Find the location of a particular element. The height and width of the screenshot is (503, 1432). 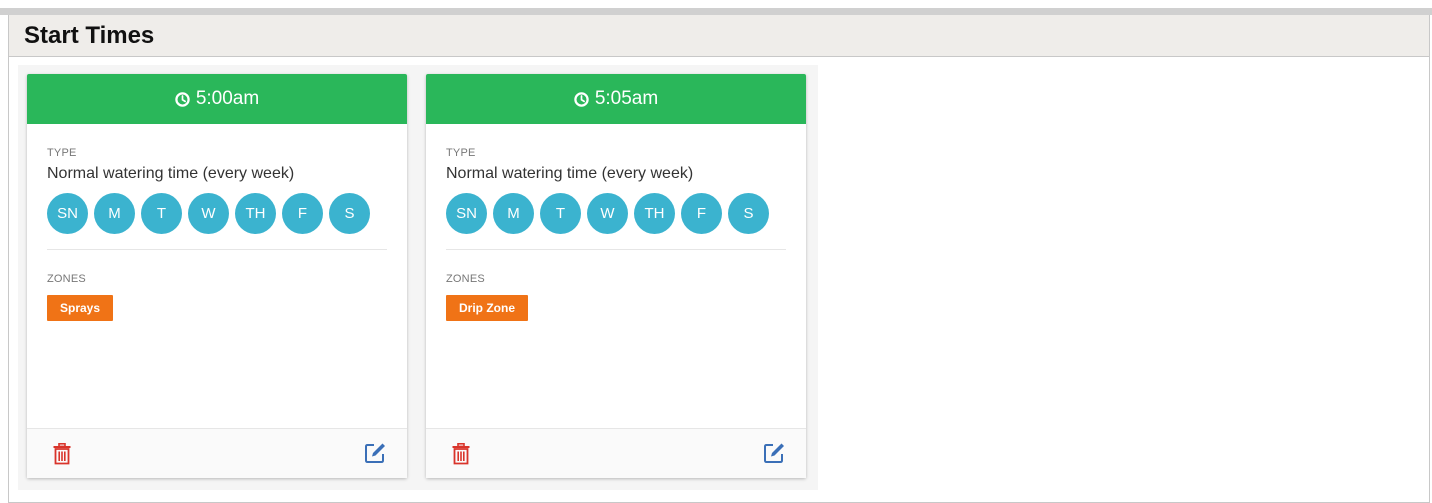

panel-header: Start Times is located at coordinates (719, 36).